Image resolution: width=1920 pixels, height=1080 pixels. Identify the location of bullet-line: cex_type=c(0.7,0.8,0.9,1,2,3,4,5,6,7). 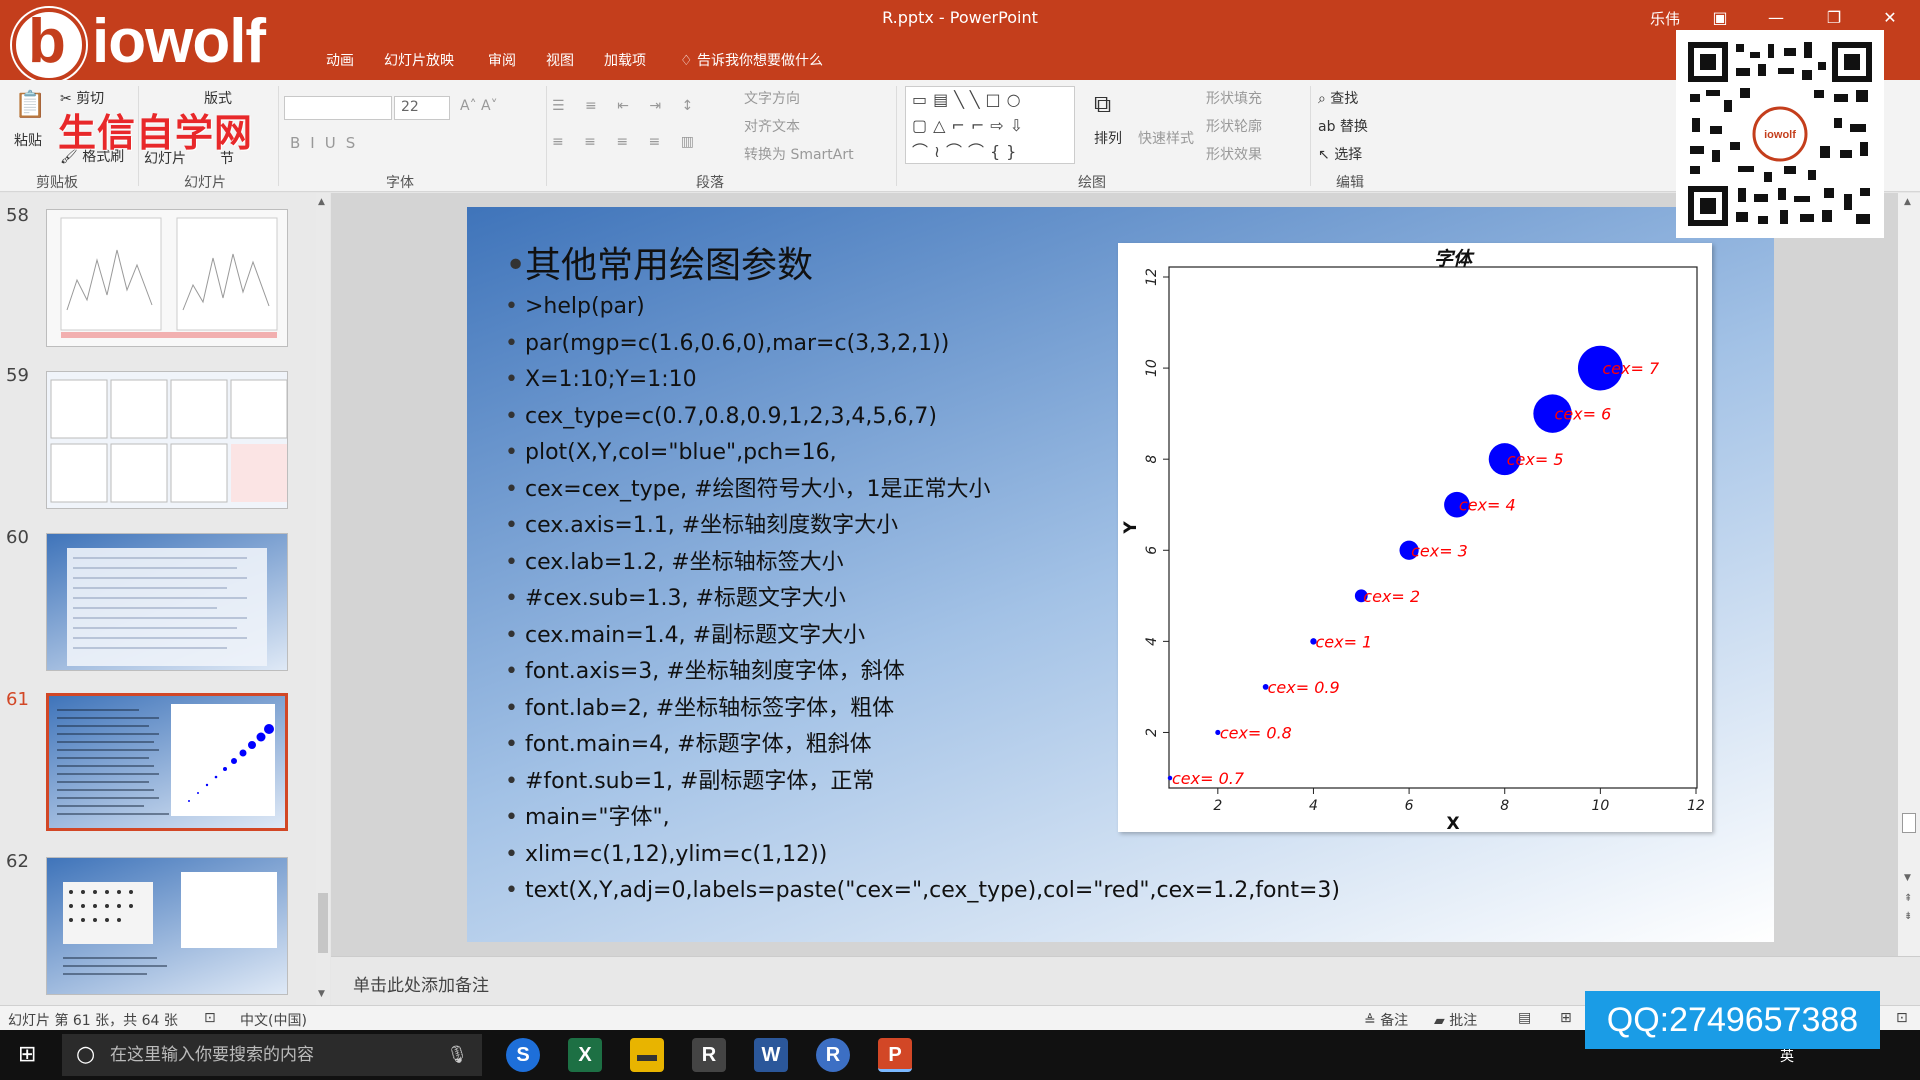
(825, 417).